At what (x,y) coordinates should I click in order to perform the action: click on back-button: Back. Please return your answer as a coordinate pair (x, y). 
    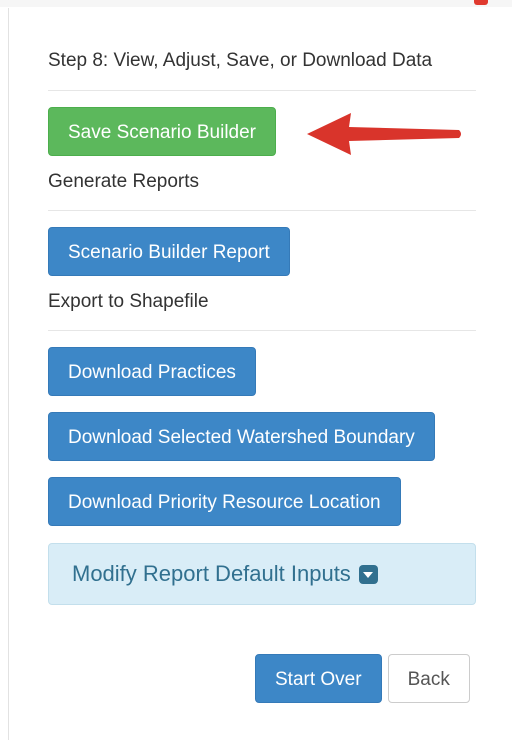
    Looking at the image, I should click on (428, 678).